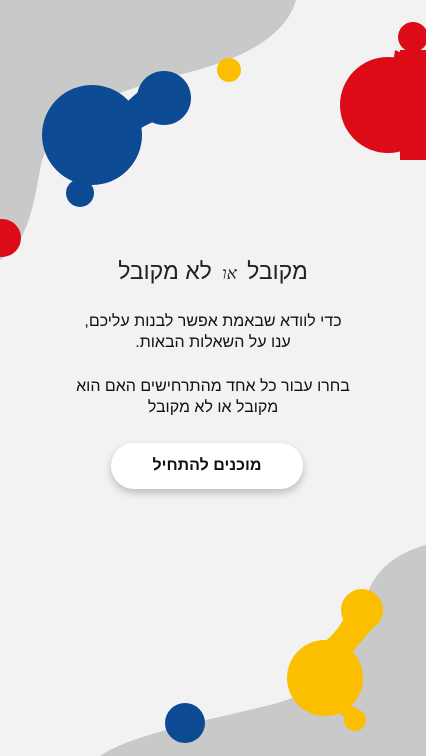 This screenshot has width=426, height=756. I want to click on blue-dot-bottom, so click(185, 723).